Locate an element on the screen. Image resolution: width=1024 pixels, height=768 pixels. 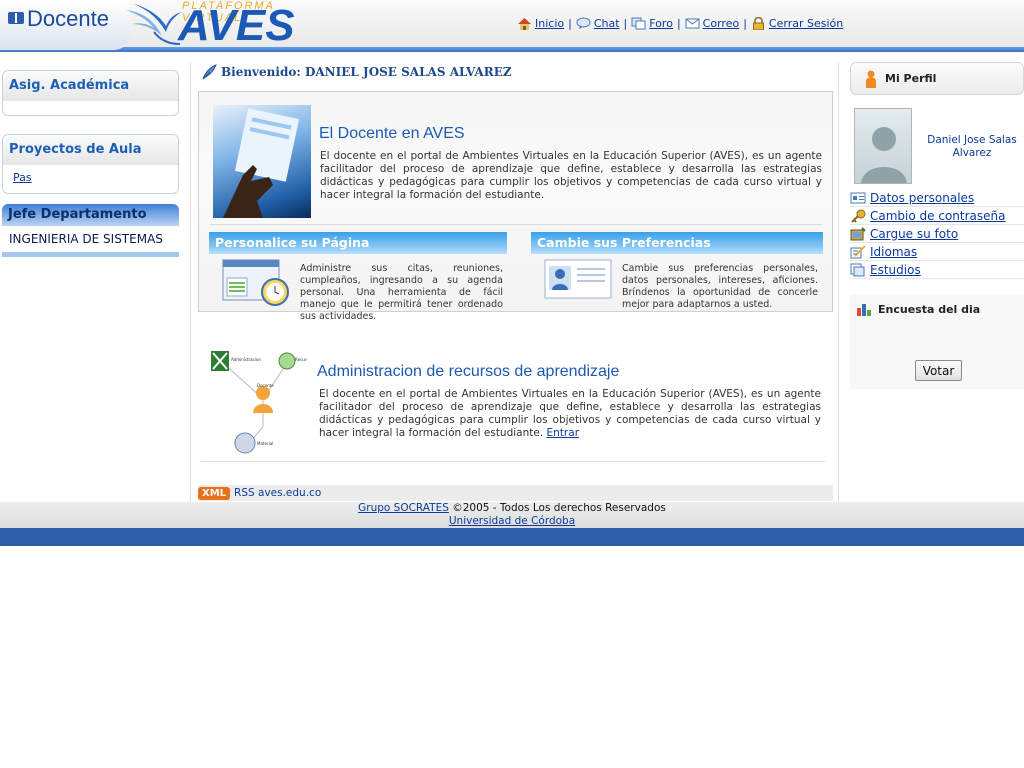
nav-chat-link: Chat is located at coordinates (607, 23).